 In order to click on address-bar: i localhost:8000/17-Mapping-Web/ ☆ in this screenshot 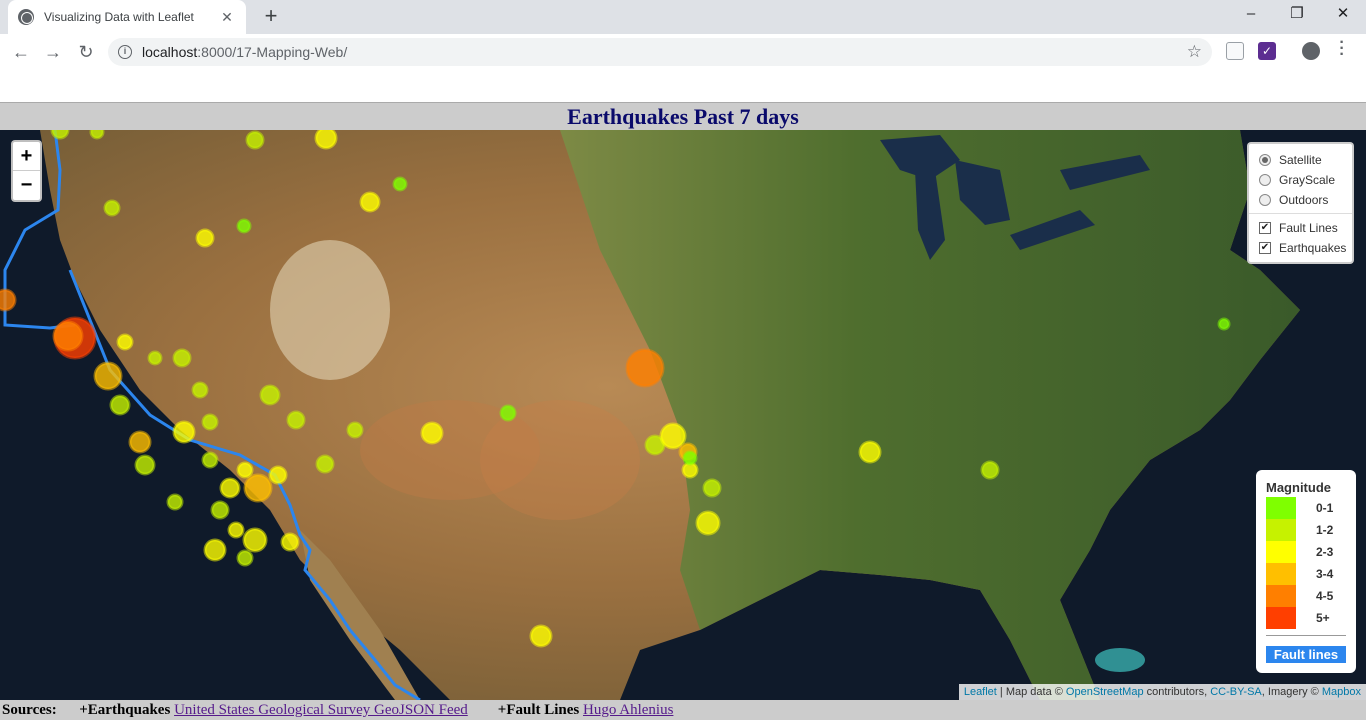, I will do `click(660, 52)`.